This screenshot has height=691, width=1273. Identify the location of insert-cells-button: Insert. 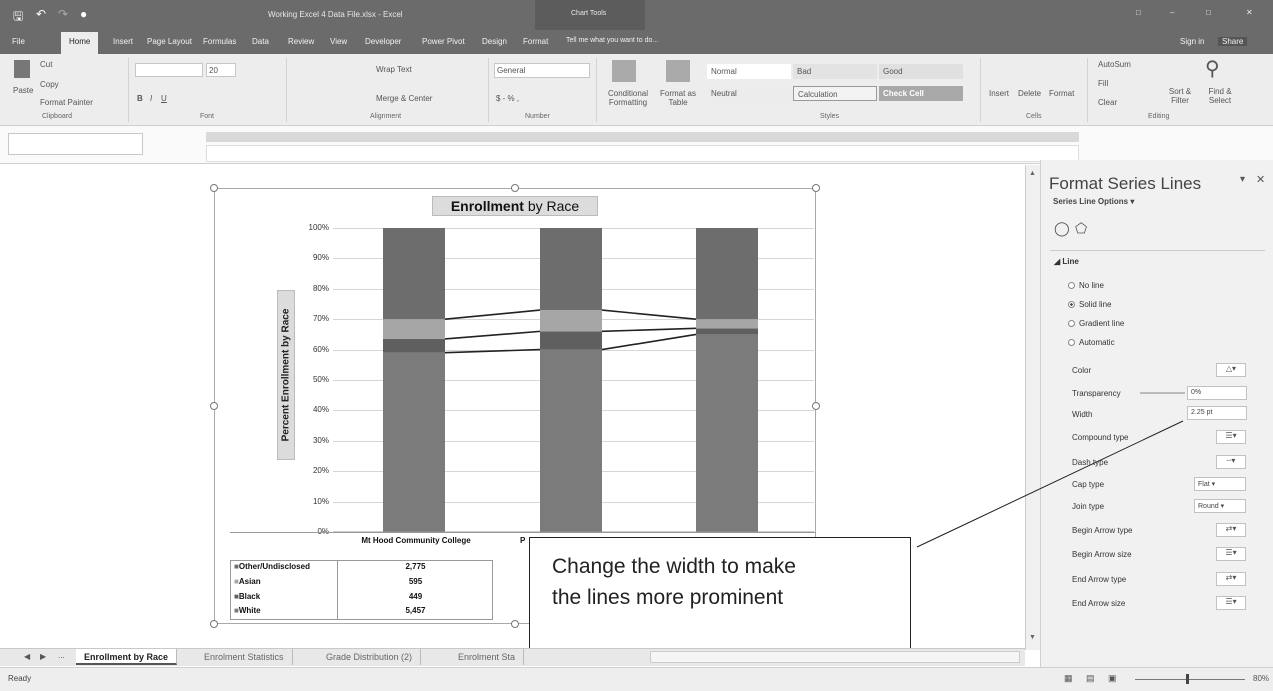
(999, 93).